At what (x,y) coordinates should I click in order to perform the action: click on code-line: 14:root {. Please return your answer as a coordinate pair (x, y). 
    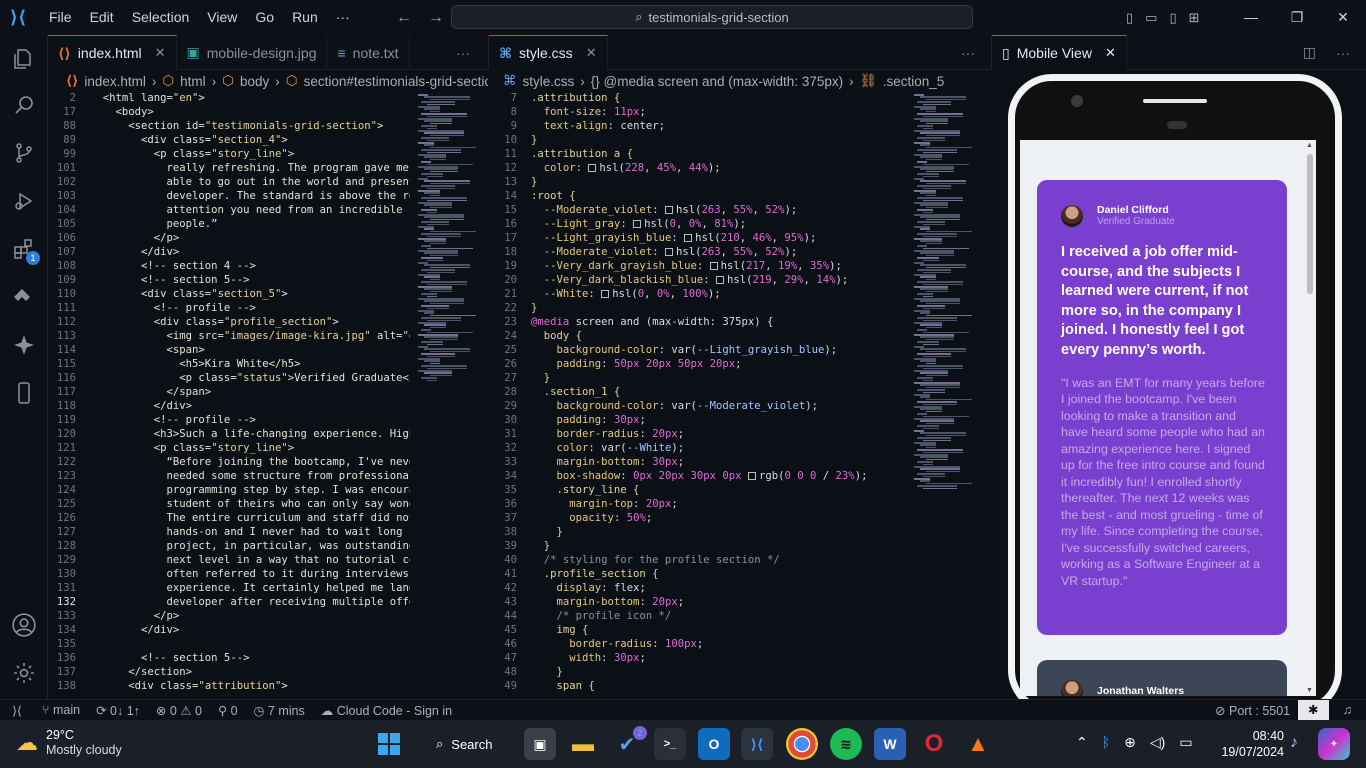
    Looking at the image, I should click on (698, 196).